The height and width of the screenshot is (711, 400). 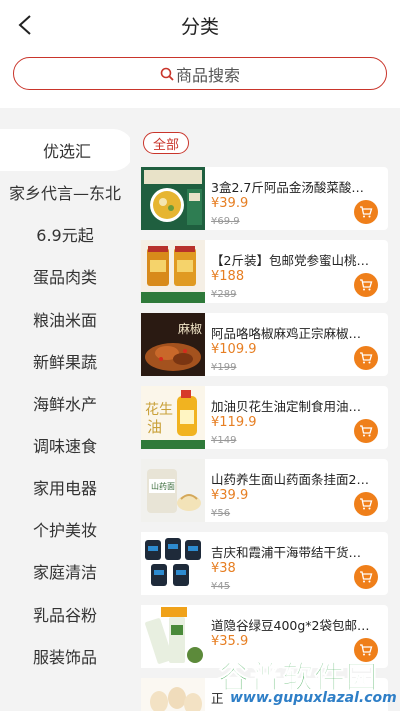 What do you see at coordinates (230, 641) in the screenshot?
I see `product-price: ¥35.9` at bounding box center [230, 641].